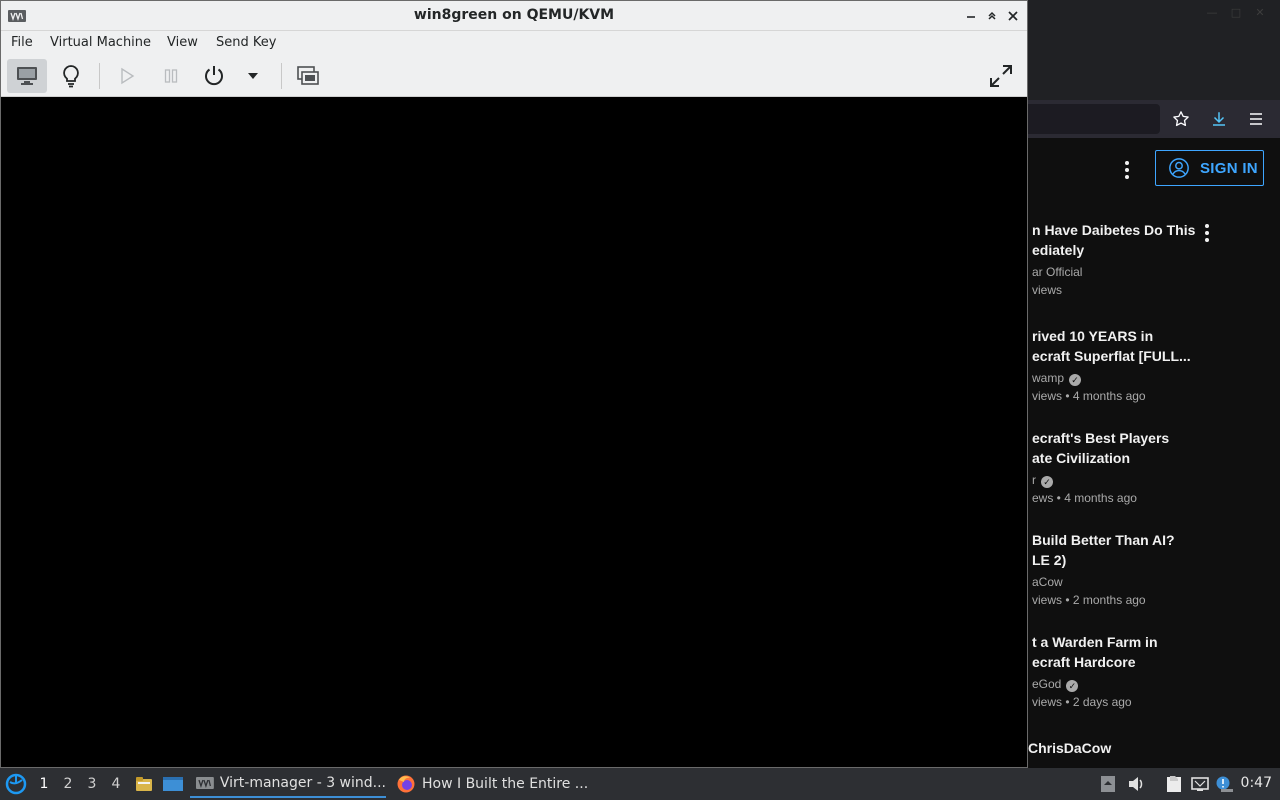  What do you see at coordinates (1108, 784) in the screenshot?
I see `tray-eject-icon` at bounding box center [1108, 784].